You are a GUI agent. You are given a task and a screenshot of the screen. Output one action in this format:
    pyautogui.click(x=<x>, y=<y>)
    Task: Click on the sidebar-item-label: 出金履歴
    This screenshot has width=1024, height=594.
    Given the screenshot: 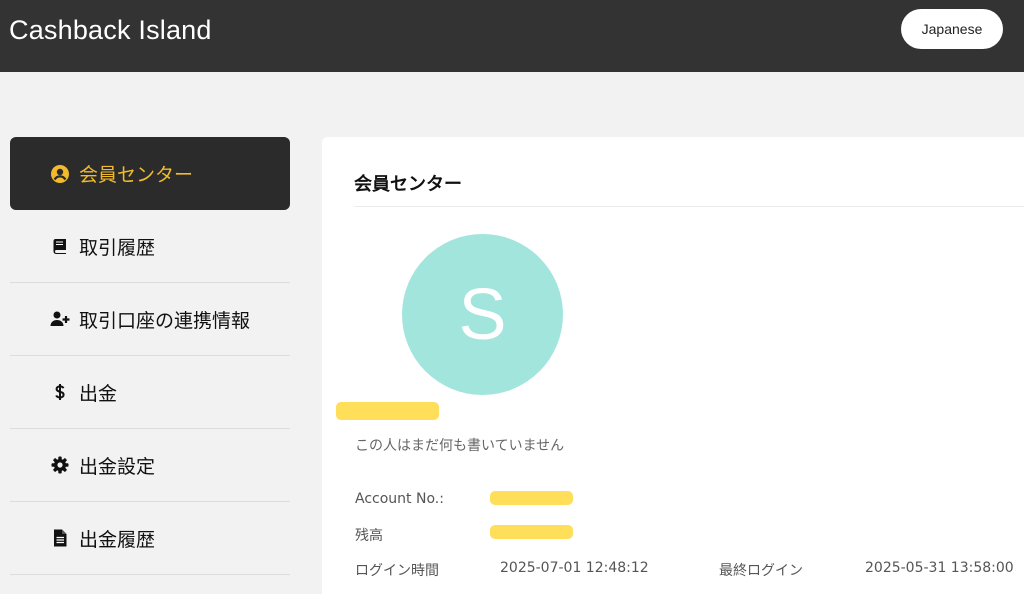 What is the action you would take?
    pyautogui.click(x=117, y=539)
    